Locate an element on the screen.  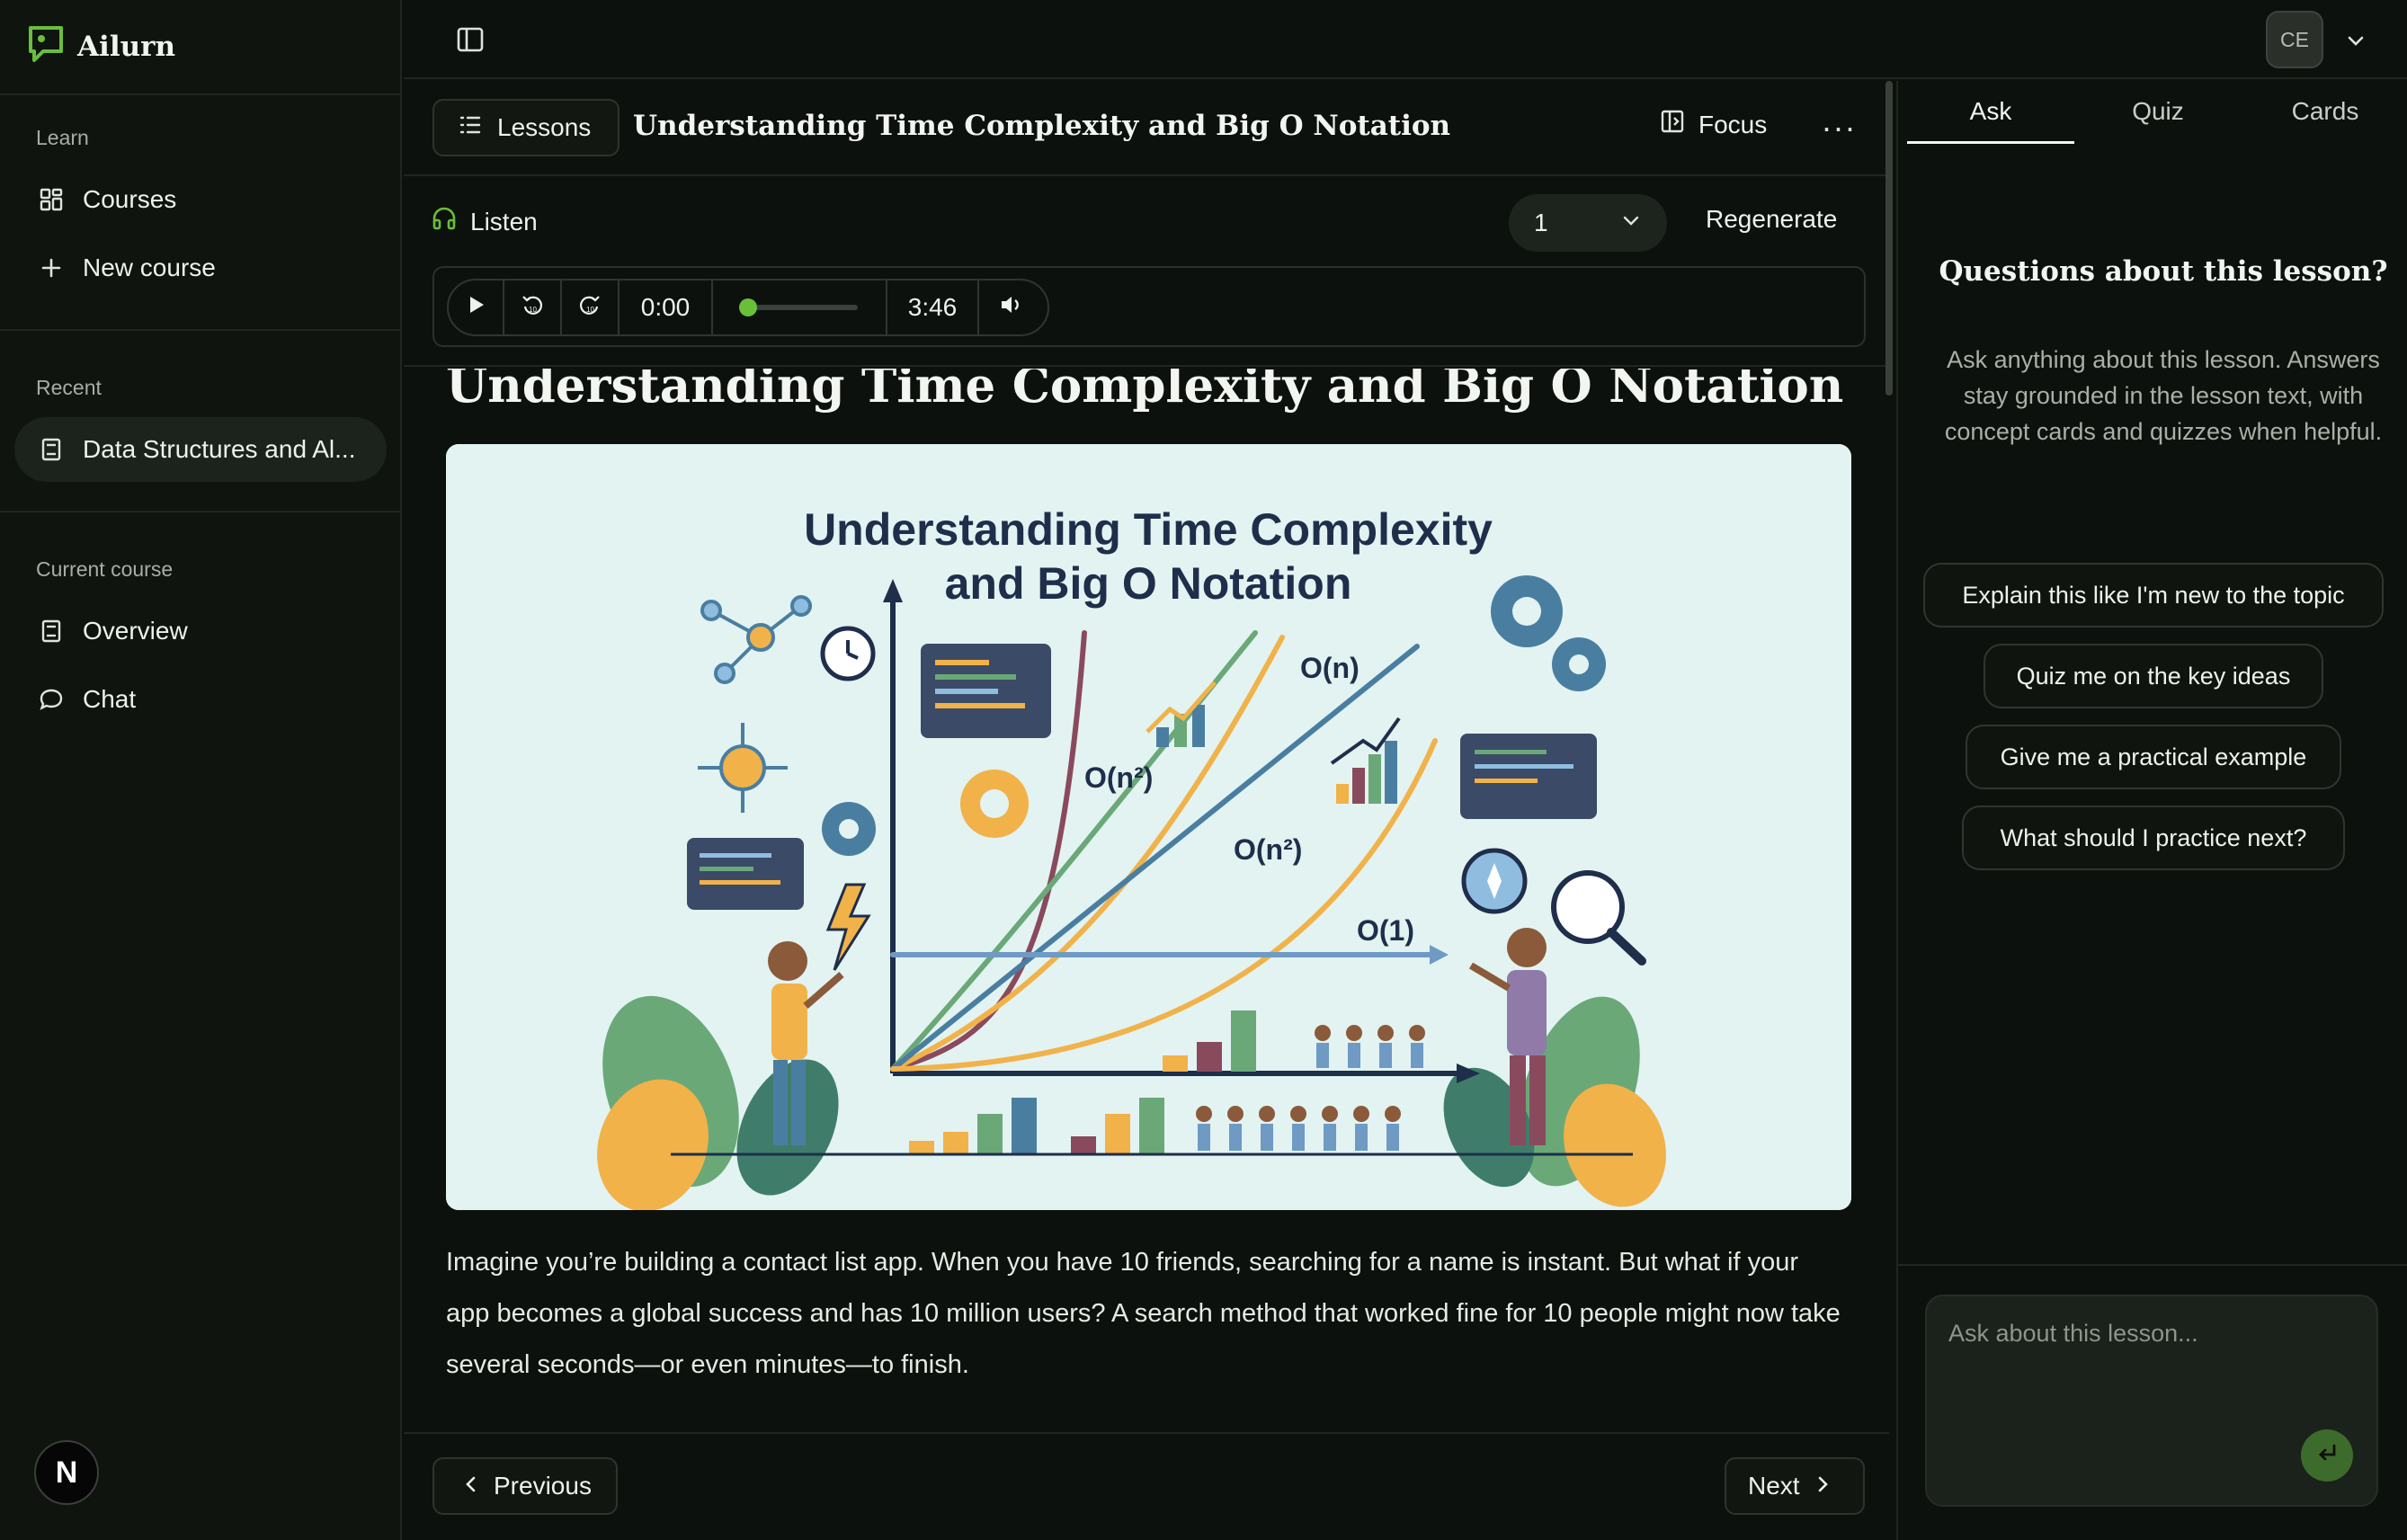
list-icon is located at coordinates (470, 128).